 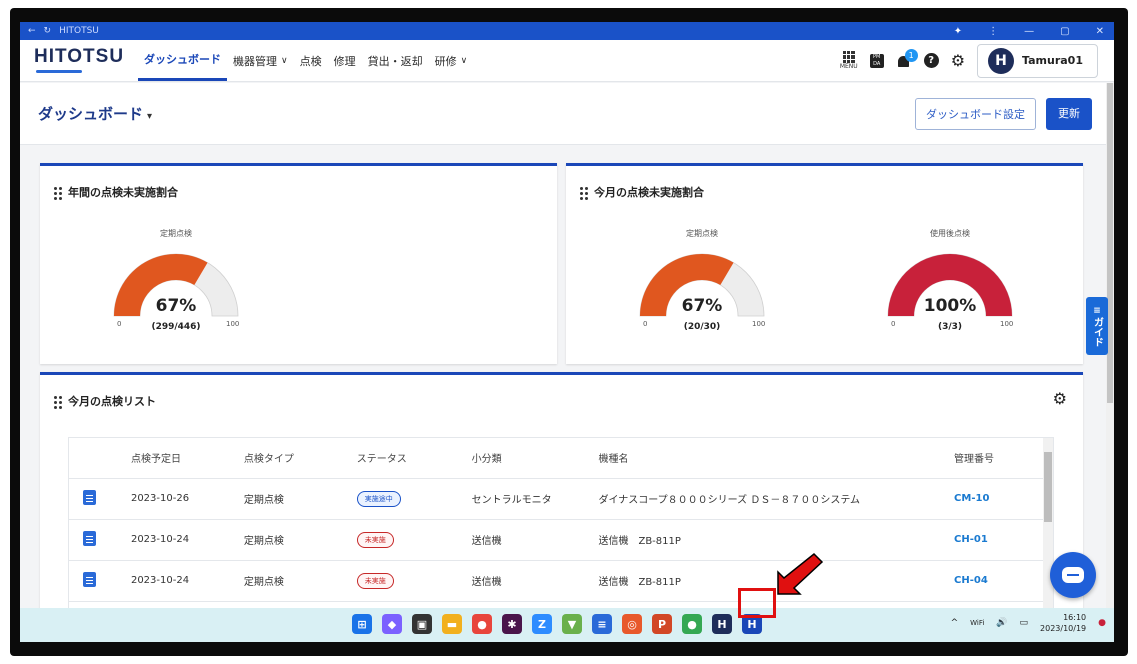 I want to click on page-title: ダッシュボード, so click(x=91, y=114).